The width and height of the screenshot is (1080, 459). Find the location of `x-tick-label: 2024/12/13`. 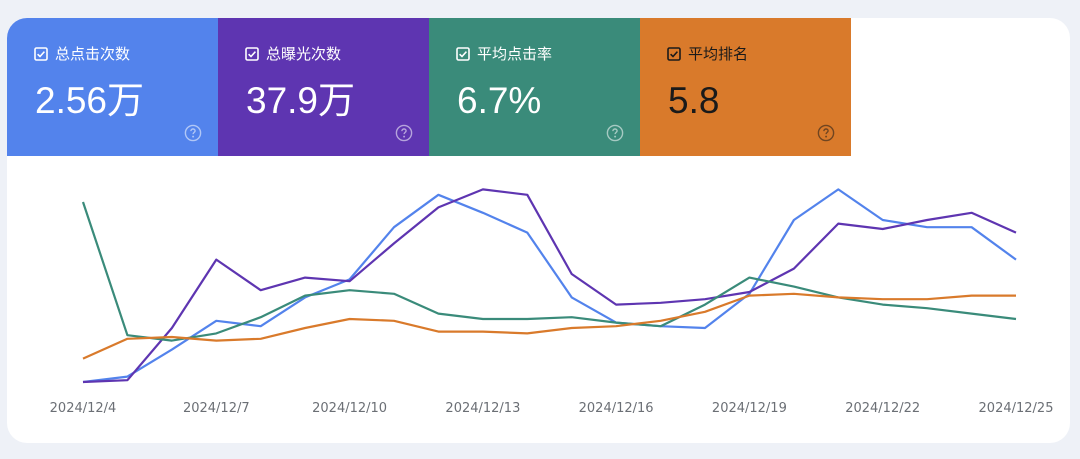

x-tick-label: 2024/12/13 is located at coordinates (482, 408).